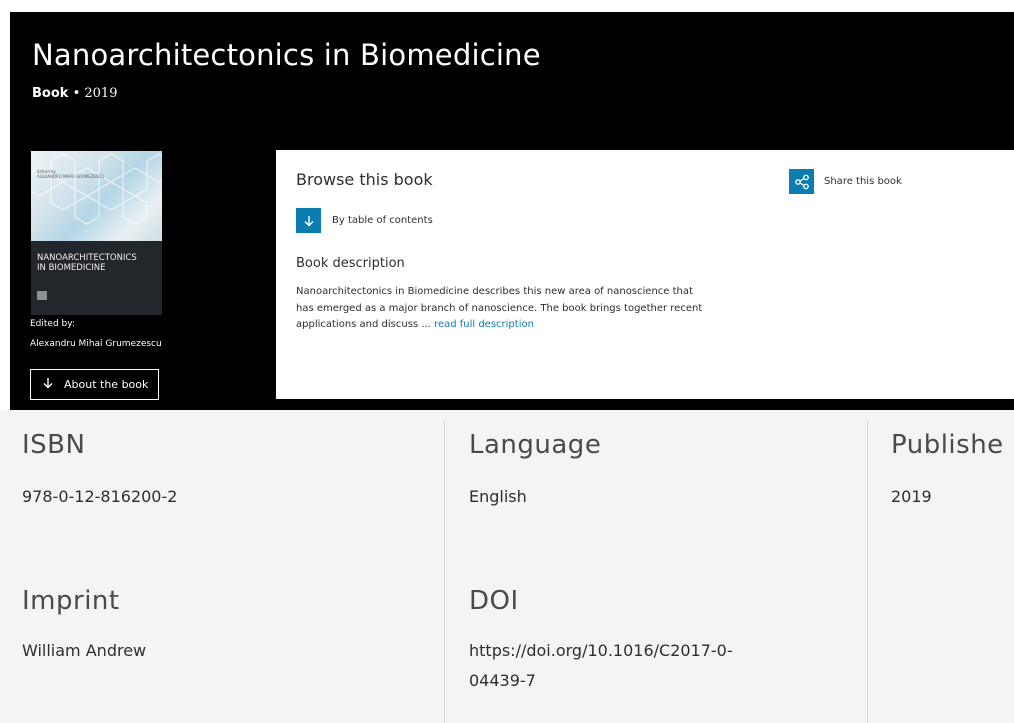  I want to click on hexagon-pattern, so click(96, 189).